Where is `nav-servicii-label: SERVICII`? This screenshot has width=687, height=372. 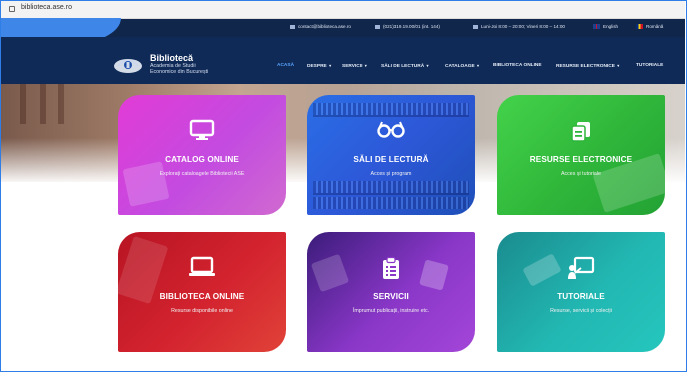 nav-servicii-label: SERVICII is located at coordinates (352, 66).